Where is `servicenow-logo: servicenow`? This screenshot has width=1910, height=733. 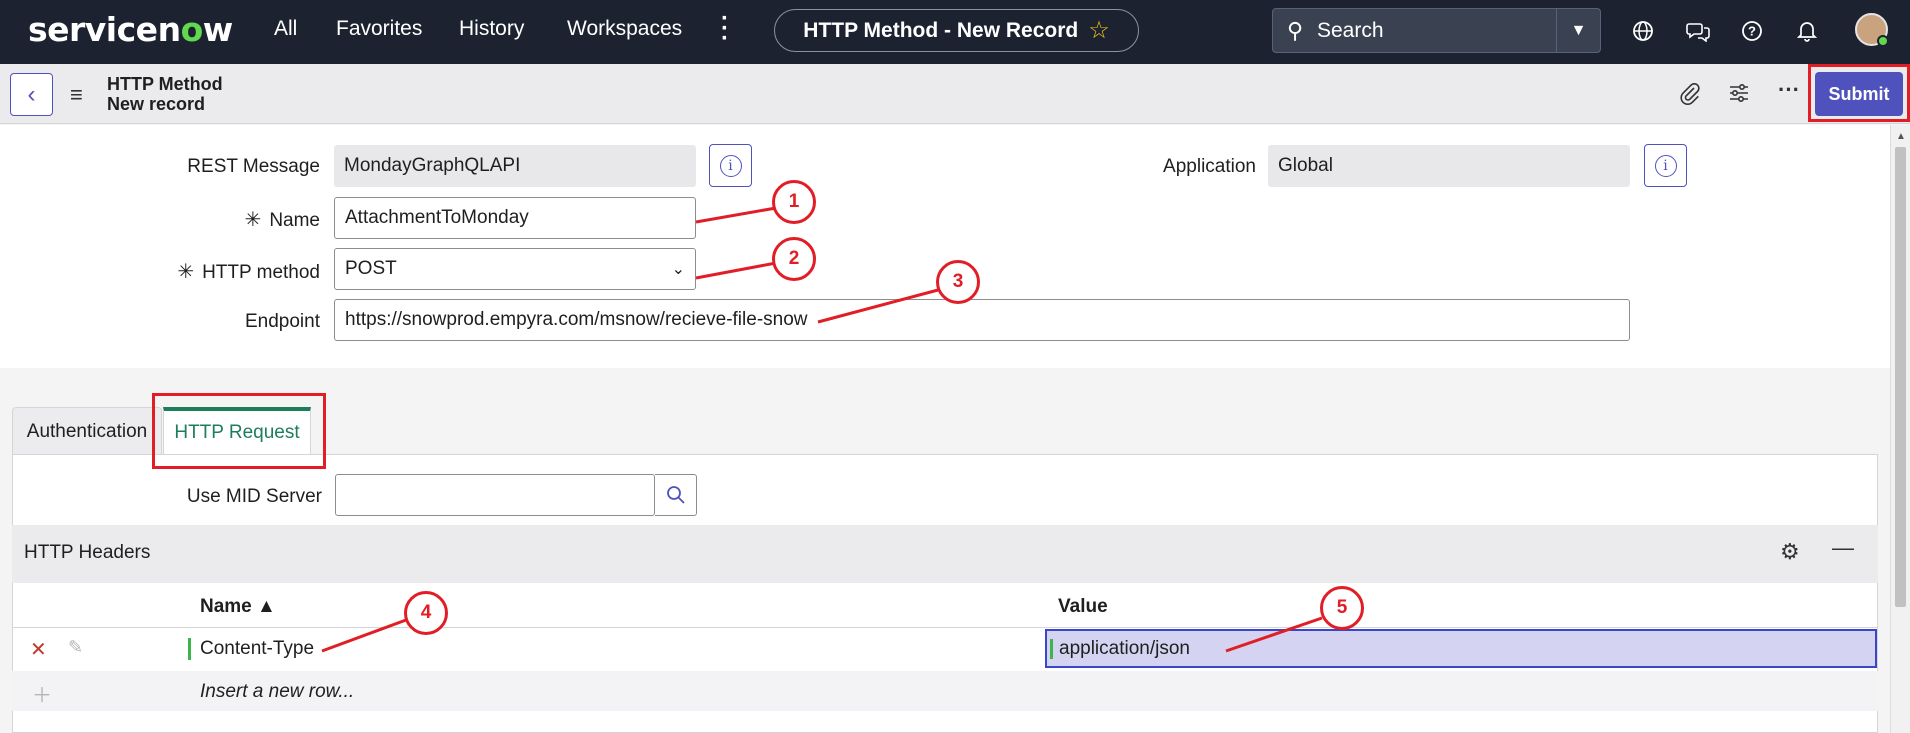 servicenow-logo: servicenow is located at coordinates (130, 29).